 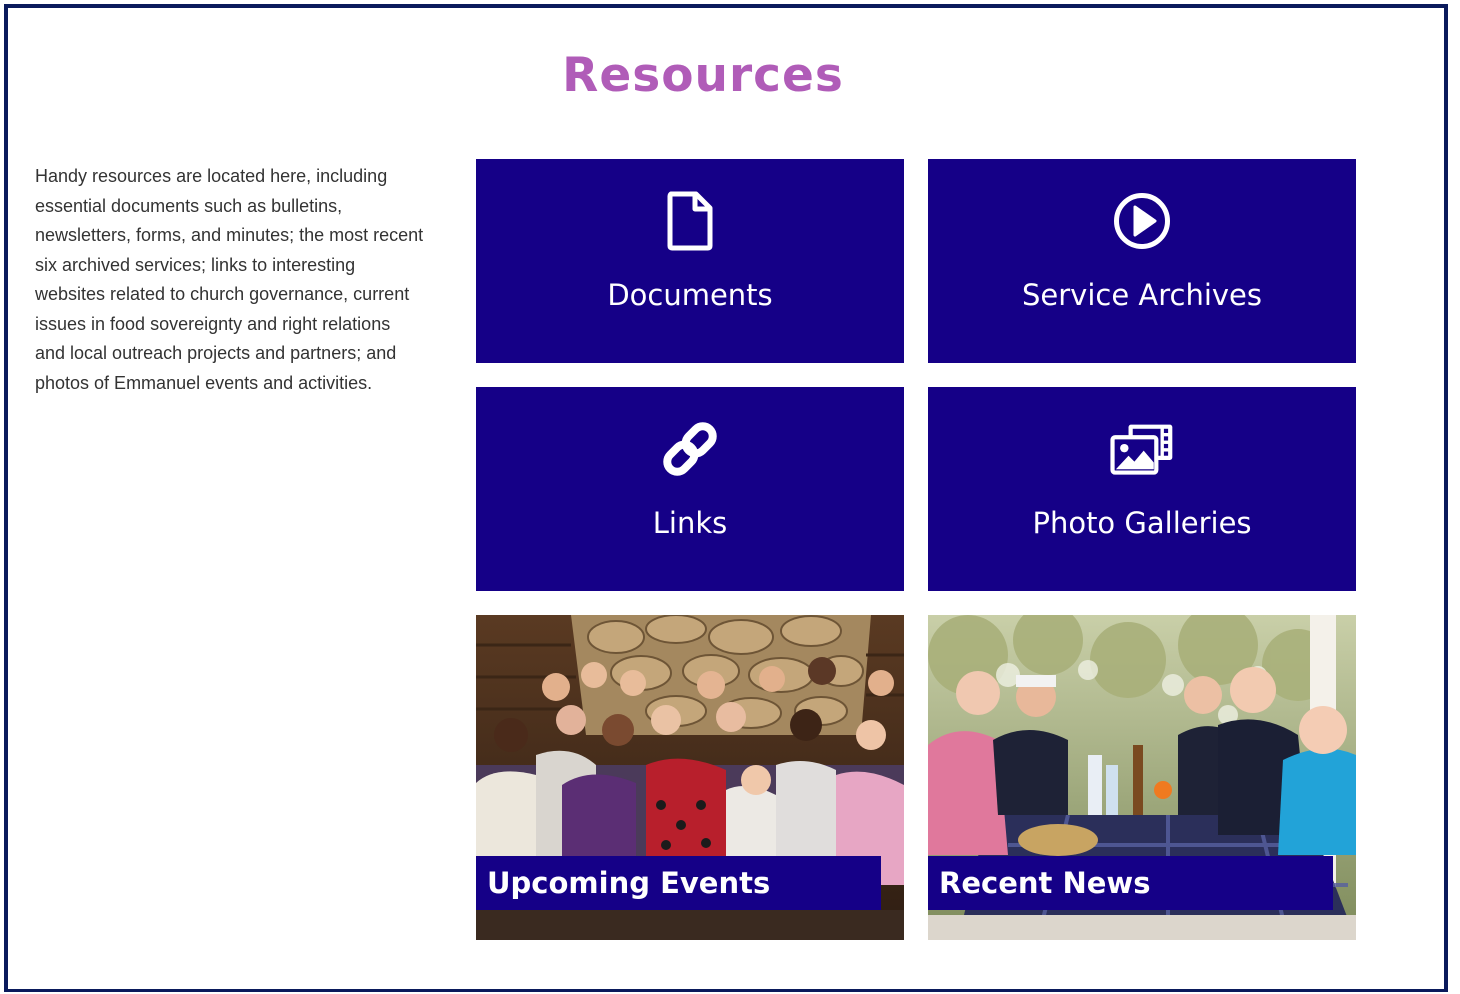 I want to click on links-tile: Links, so click(x=690, y=489).